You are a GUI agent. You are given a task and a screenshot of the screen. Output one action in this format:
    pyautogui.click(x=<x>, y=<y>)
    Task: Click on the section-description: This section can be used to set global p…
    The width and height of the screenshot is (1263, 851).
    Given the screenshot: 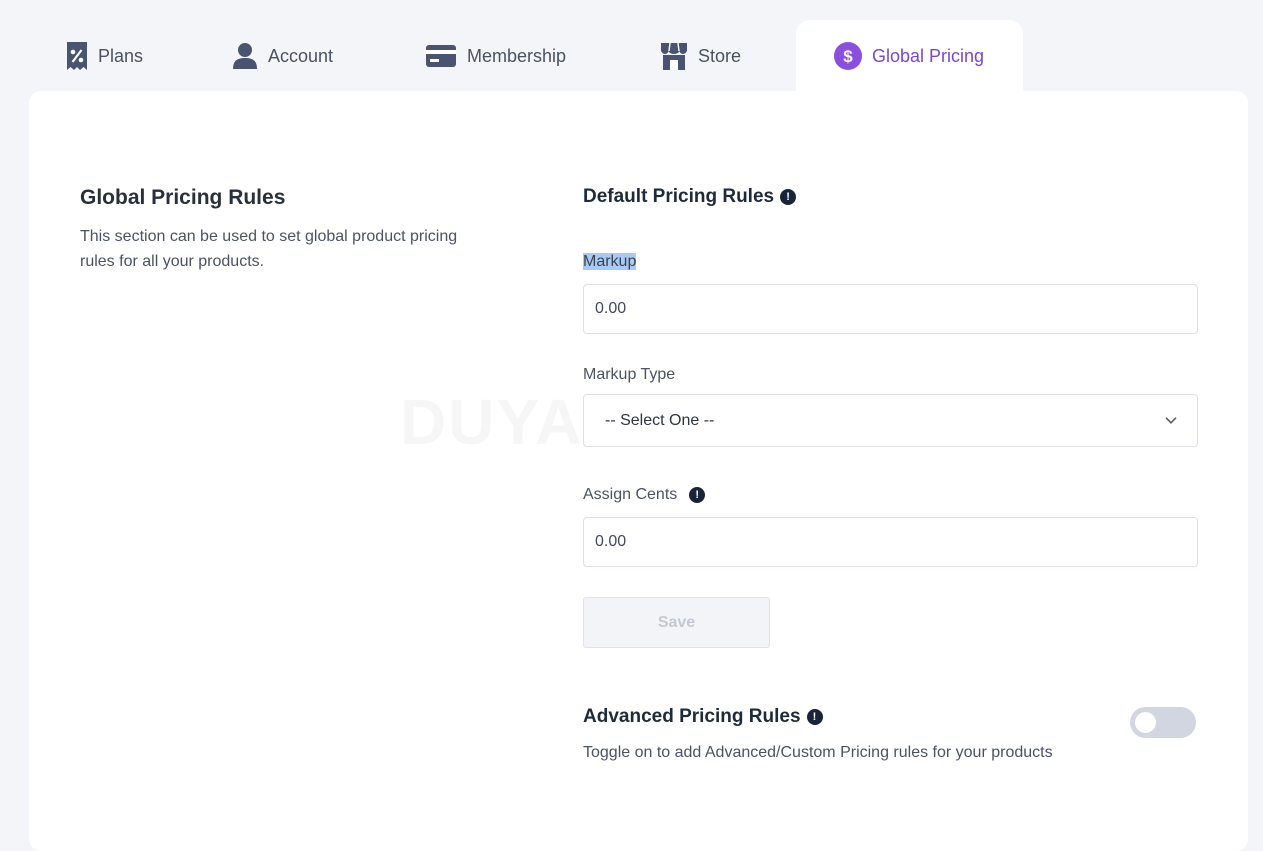 What is the action you would take?
    pyautogui.click(x=269, y=249)
    